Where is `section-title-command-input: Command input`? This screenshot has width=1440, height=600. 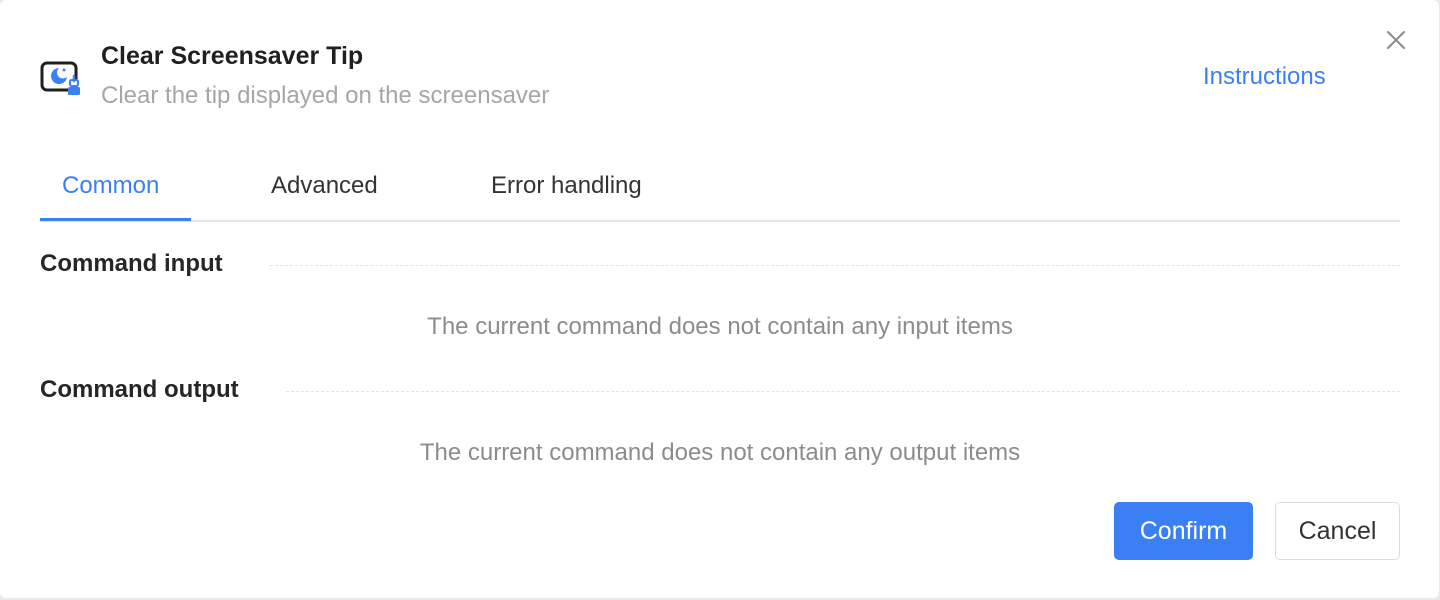
section-title-command-input: Command input is located at coordinates (134, 264).